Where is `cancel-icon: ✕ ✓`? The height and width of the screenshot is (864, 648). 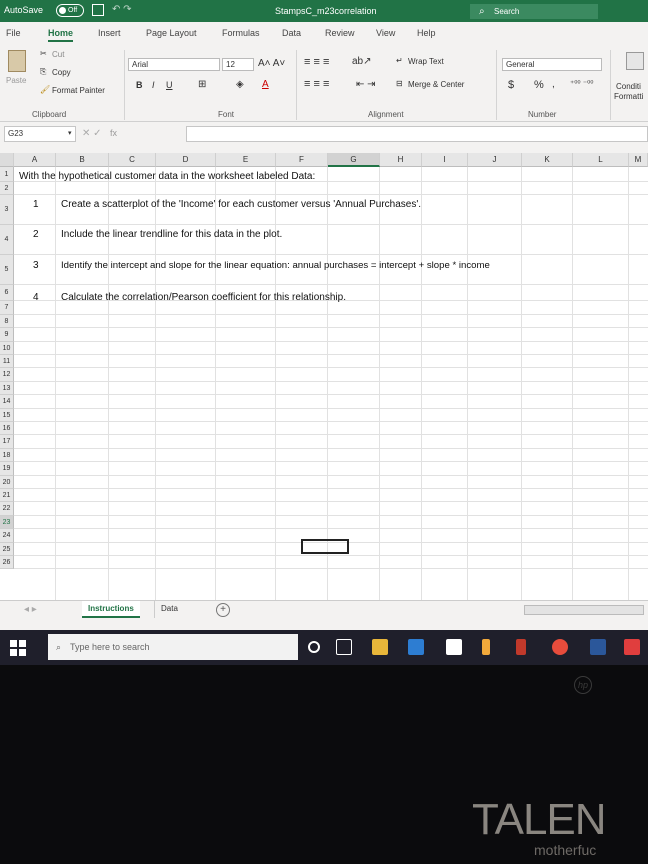 cancel-icon: ✕ ✓ is located at coordinates (92, 133).